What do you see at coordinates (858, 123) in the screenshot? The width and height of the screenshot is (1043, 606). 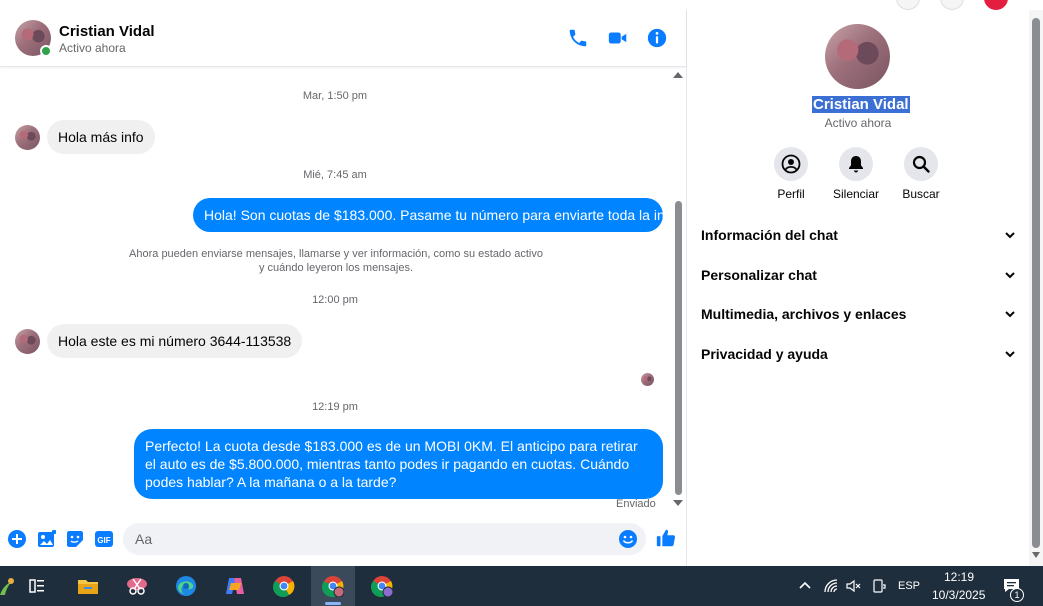 I see `profile-status: Activo ahora` at bounding box center [858, 123].